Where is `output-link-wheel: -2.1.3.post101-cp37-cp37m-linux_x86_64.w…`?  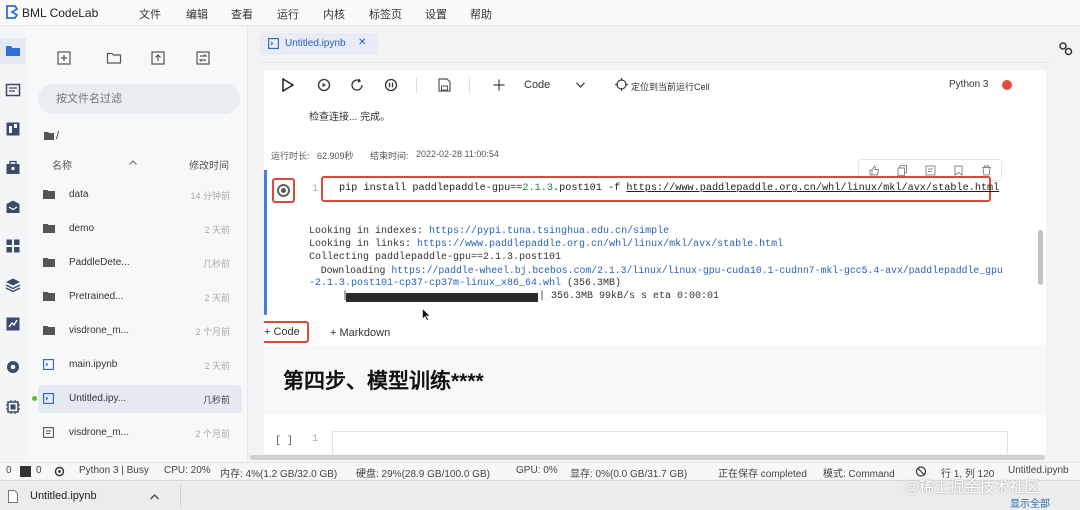 output-link-wheel: -2.1.3.post101-cp37-cp37m-linux_x86_64.w… is located at coordinates (435, 283).